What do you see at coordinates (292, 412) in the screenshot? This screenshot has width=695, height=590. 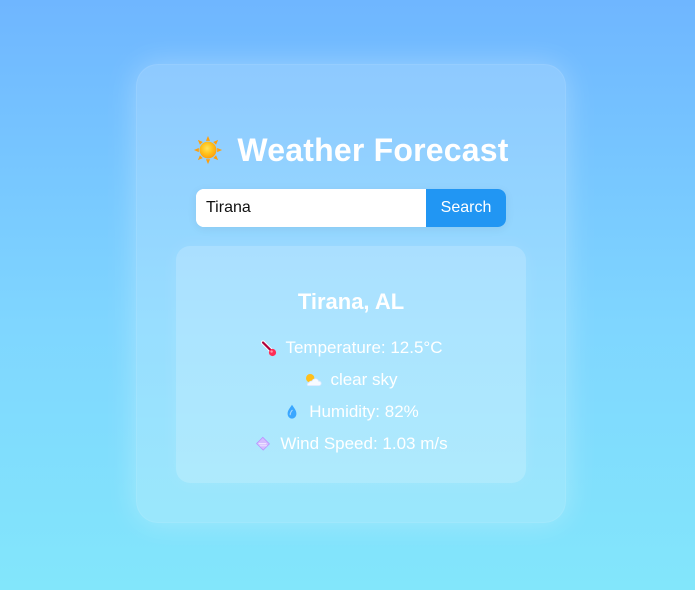 I see `droplet-icon` at bounding box center [292, 412].